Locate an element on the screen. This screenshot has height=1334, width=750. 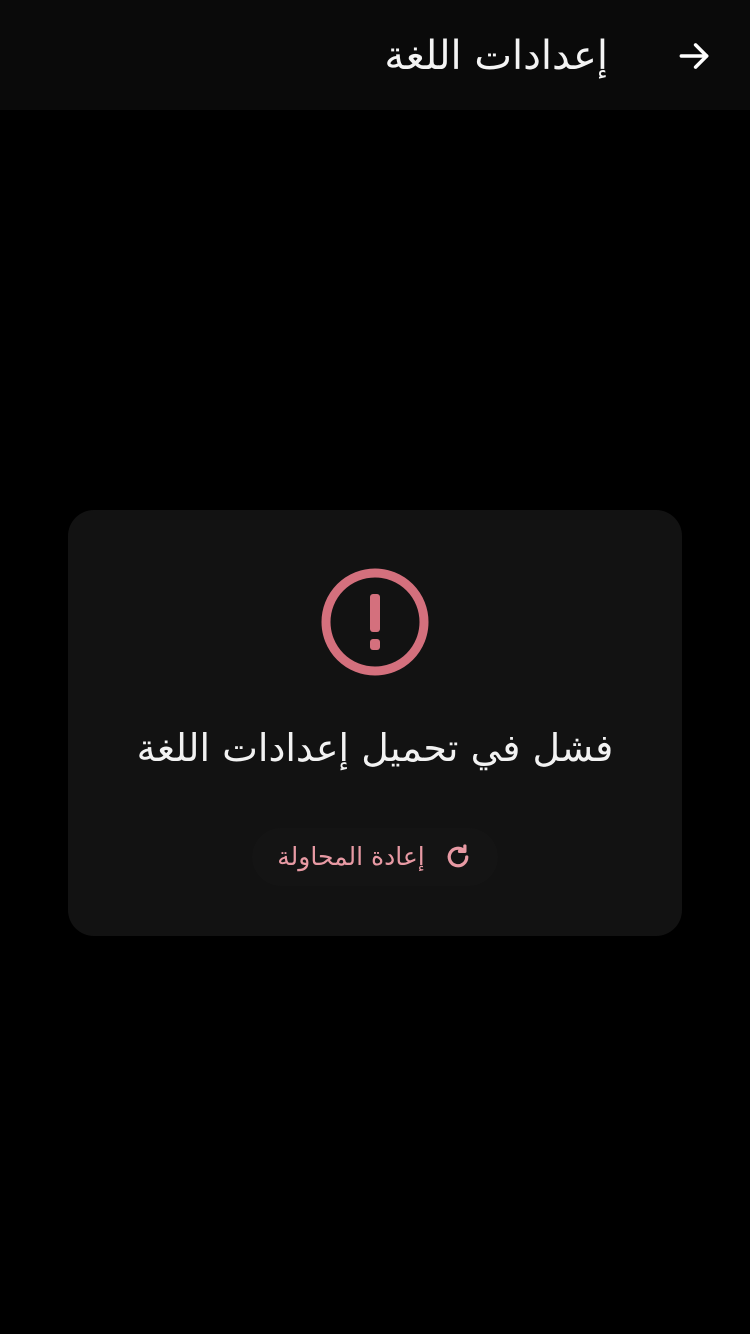
arrow-right-icon is located at coordinates (694, 56).